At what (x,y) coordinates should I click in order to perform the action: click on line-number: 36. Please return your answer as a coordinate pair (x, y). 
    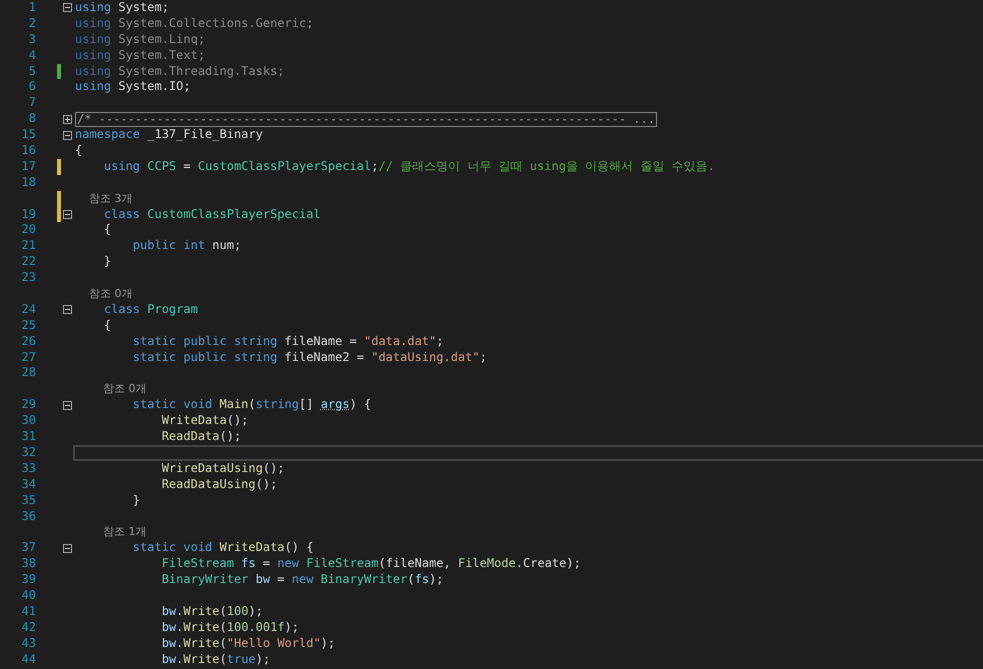
    Looking at the image, I should click on (29, 515).